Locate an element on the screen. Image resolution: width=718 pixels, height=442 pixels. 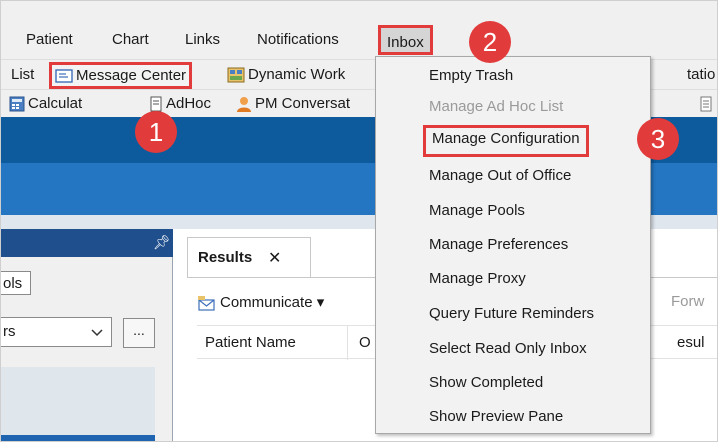
column-header-result: esul is located at coordinates (691, 342).